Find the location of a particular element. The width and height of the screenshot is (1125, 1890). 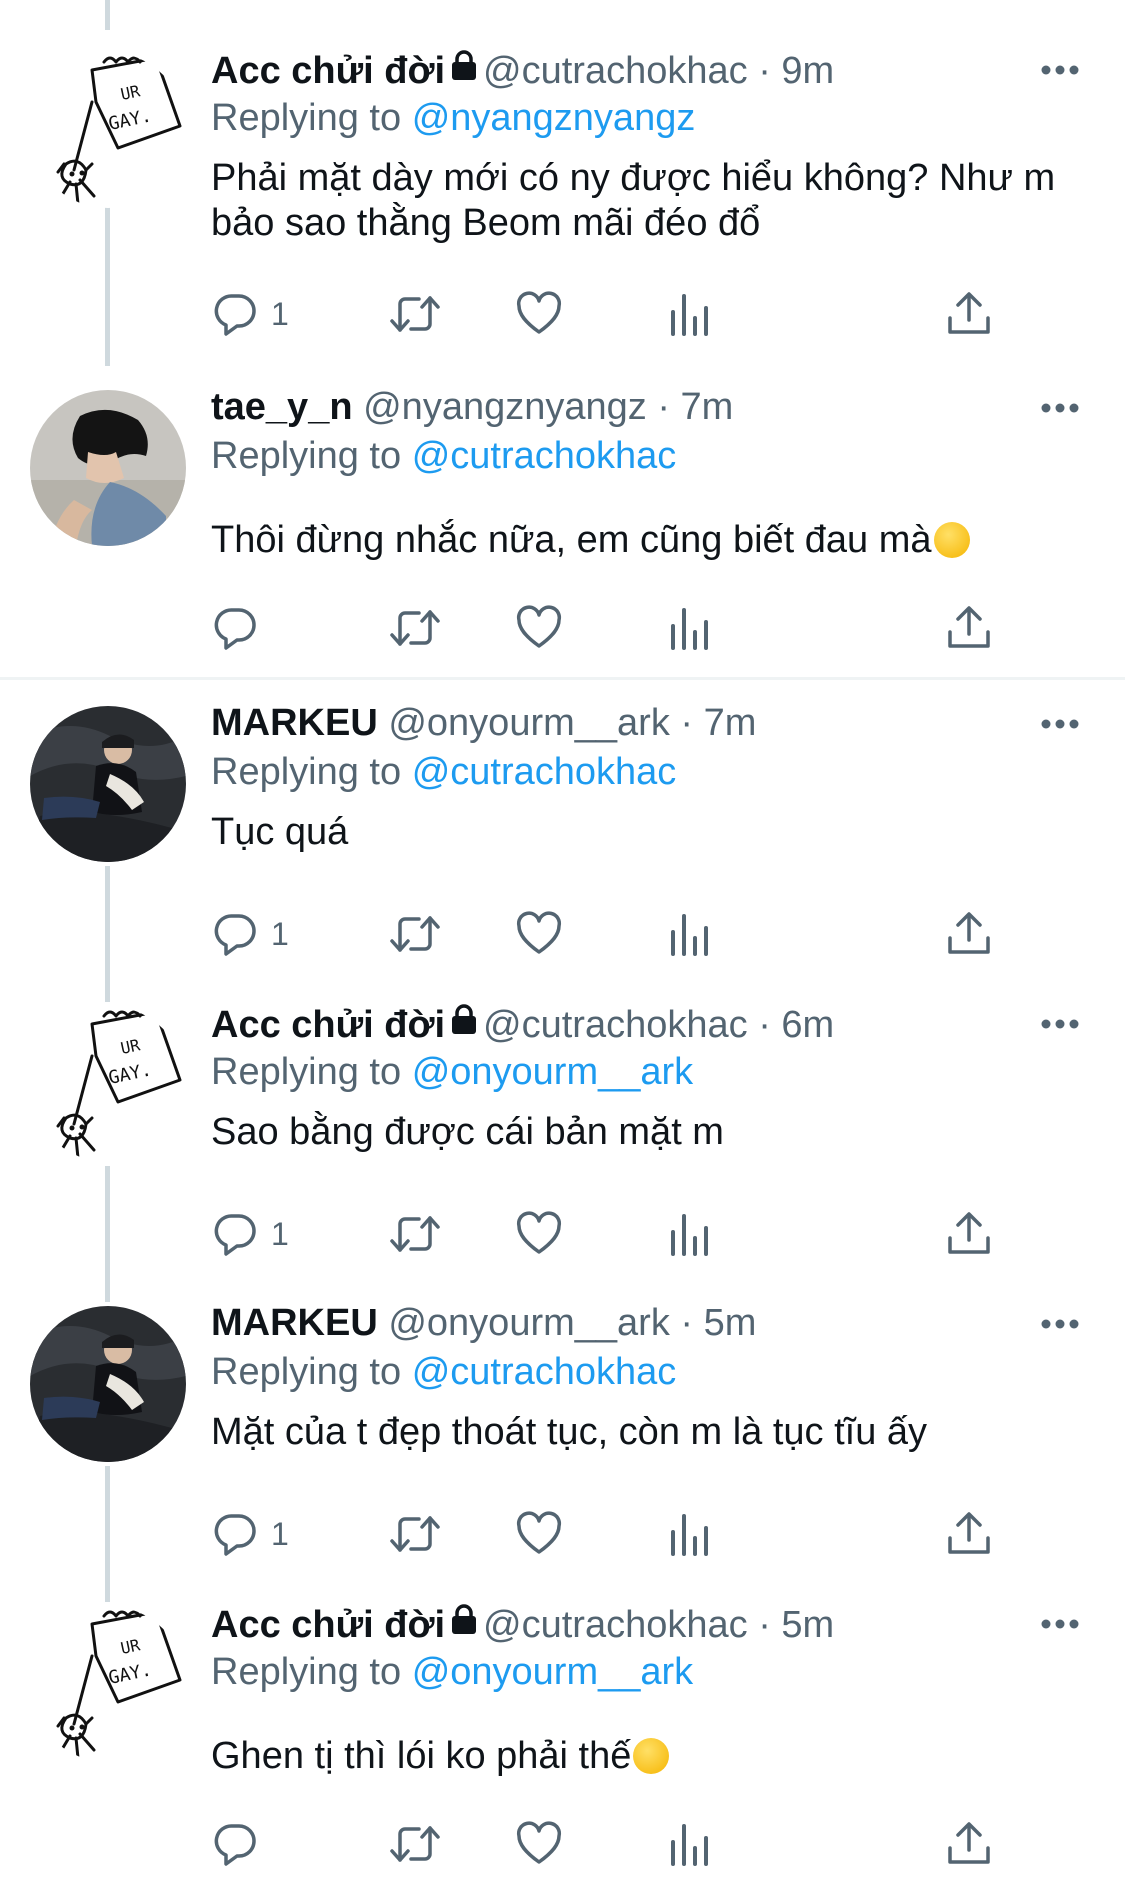

user-handle: @nyangznyangz is located at coordinates (505, 407).